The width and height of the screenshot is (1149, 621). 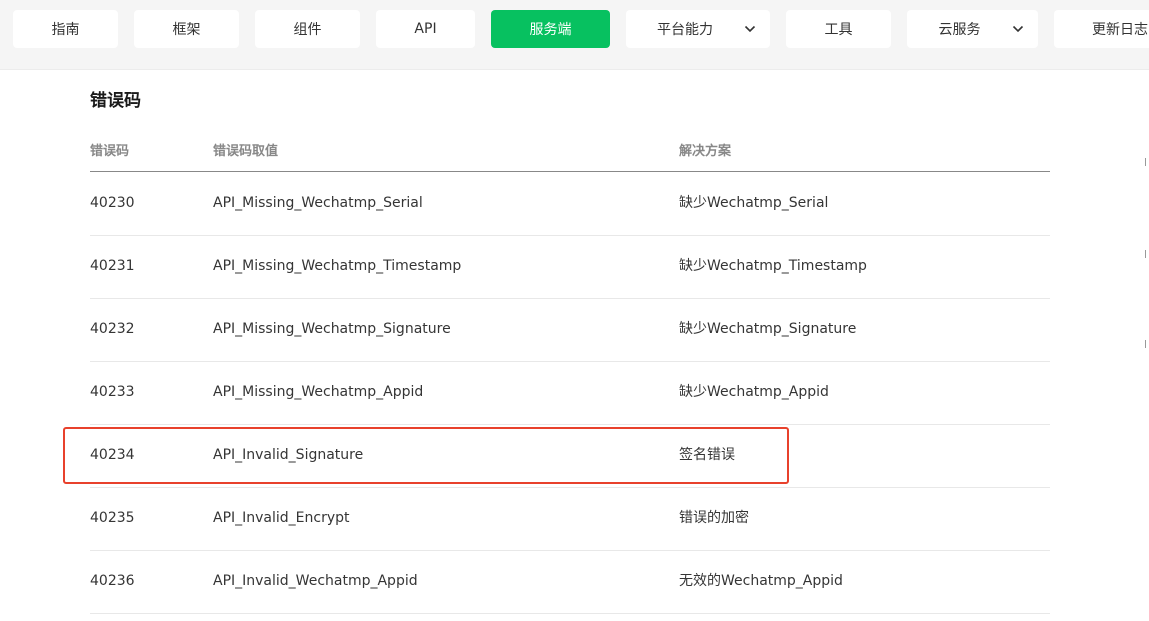 I want to click on nav-item-label: 云服务, so click(x=959, y=30).